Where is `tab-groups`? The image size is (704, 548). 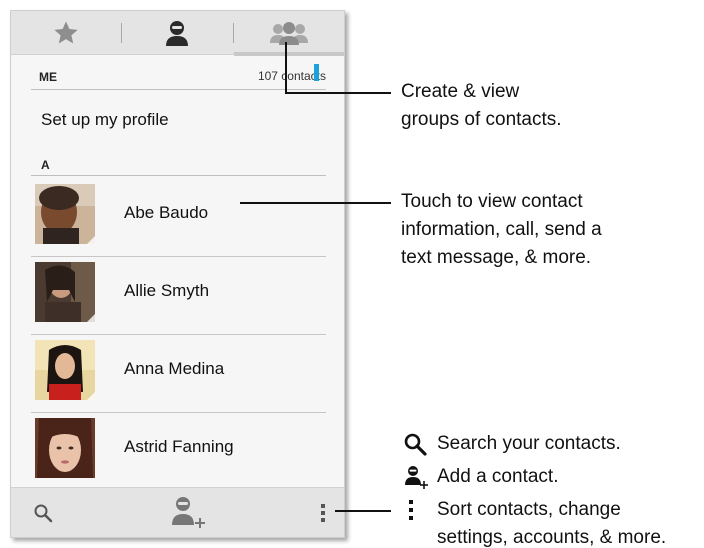 tab-groups is located at coordinates (288, 33).